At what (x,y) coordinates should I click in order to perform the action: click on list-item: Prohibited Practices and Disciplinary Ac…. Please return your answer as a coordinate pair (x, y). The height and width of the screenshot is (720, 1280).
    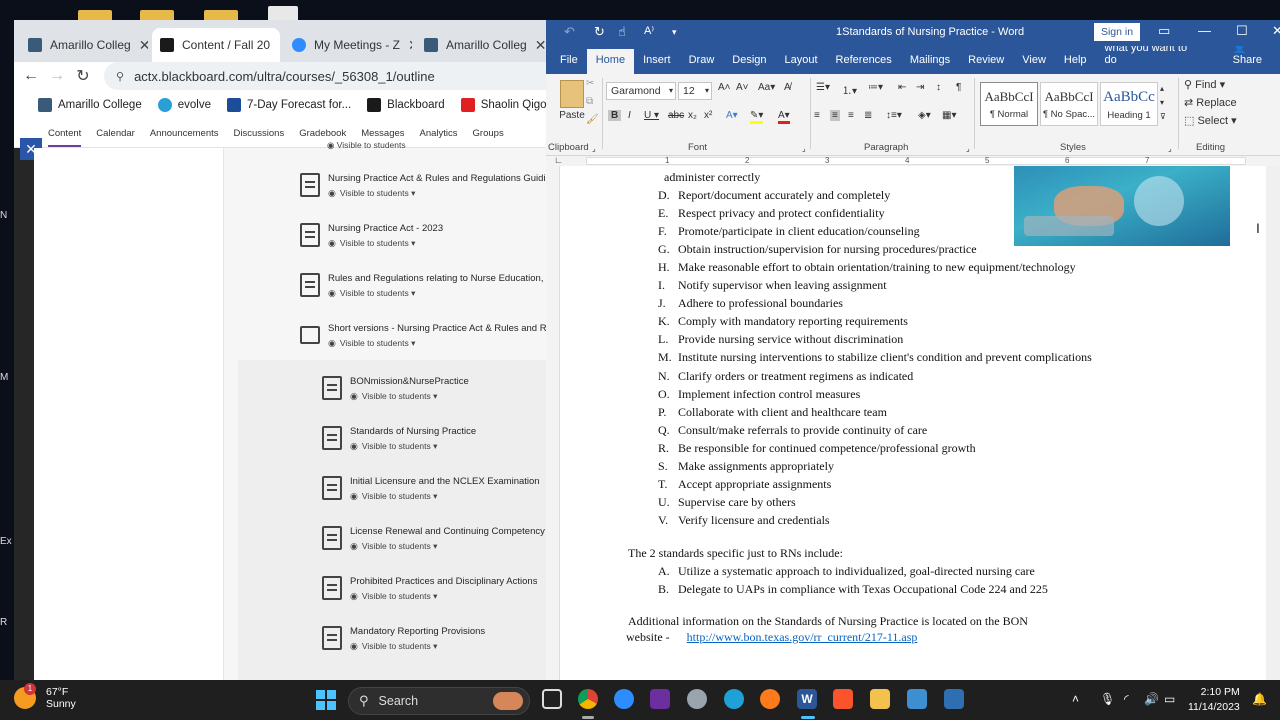
    Looking at the image, I should click on (434, 593).